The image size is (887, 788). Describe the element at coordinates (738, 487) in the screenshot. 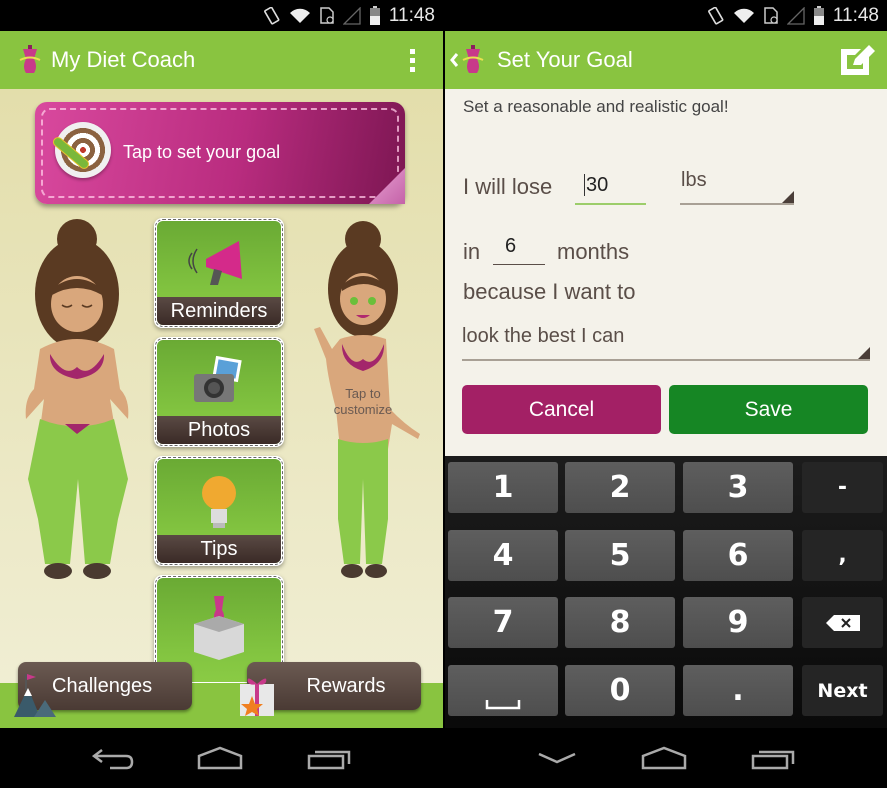

I see `key-3: 3` at that location.